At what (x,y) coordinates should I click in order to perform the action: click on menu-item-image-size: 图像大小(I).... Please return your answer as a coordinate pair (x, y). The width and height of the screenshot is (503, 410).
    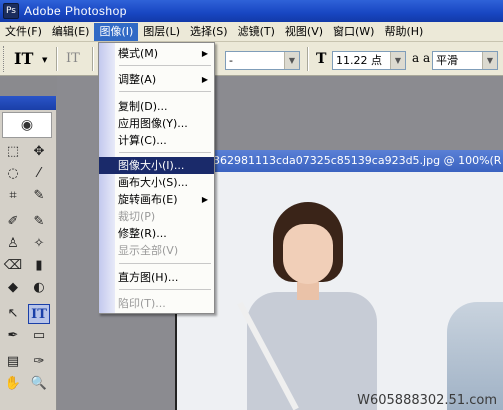
    Looking at the image, I should click on (156, 165).